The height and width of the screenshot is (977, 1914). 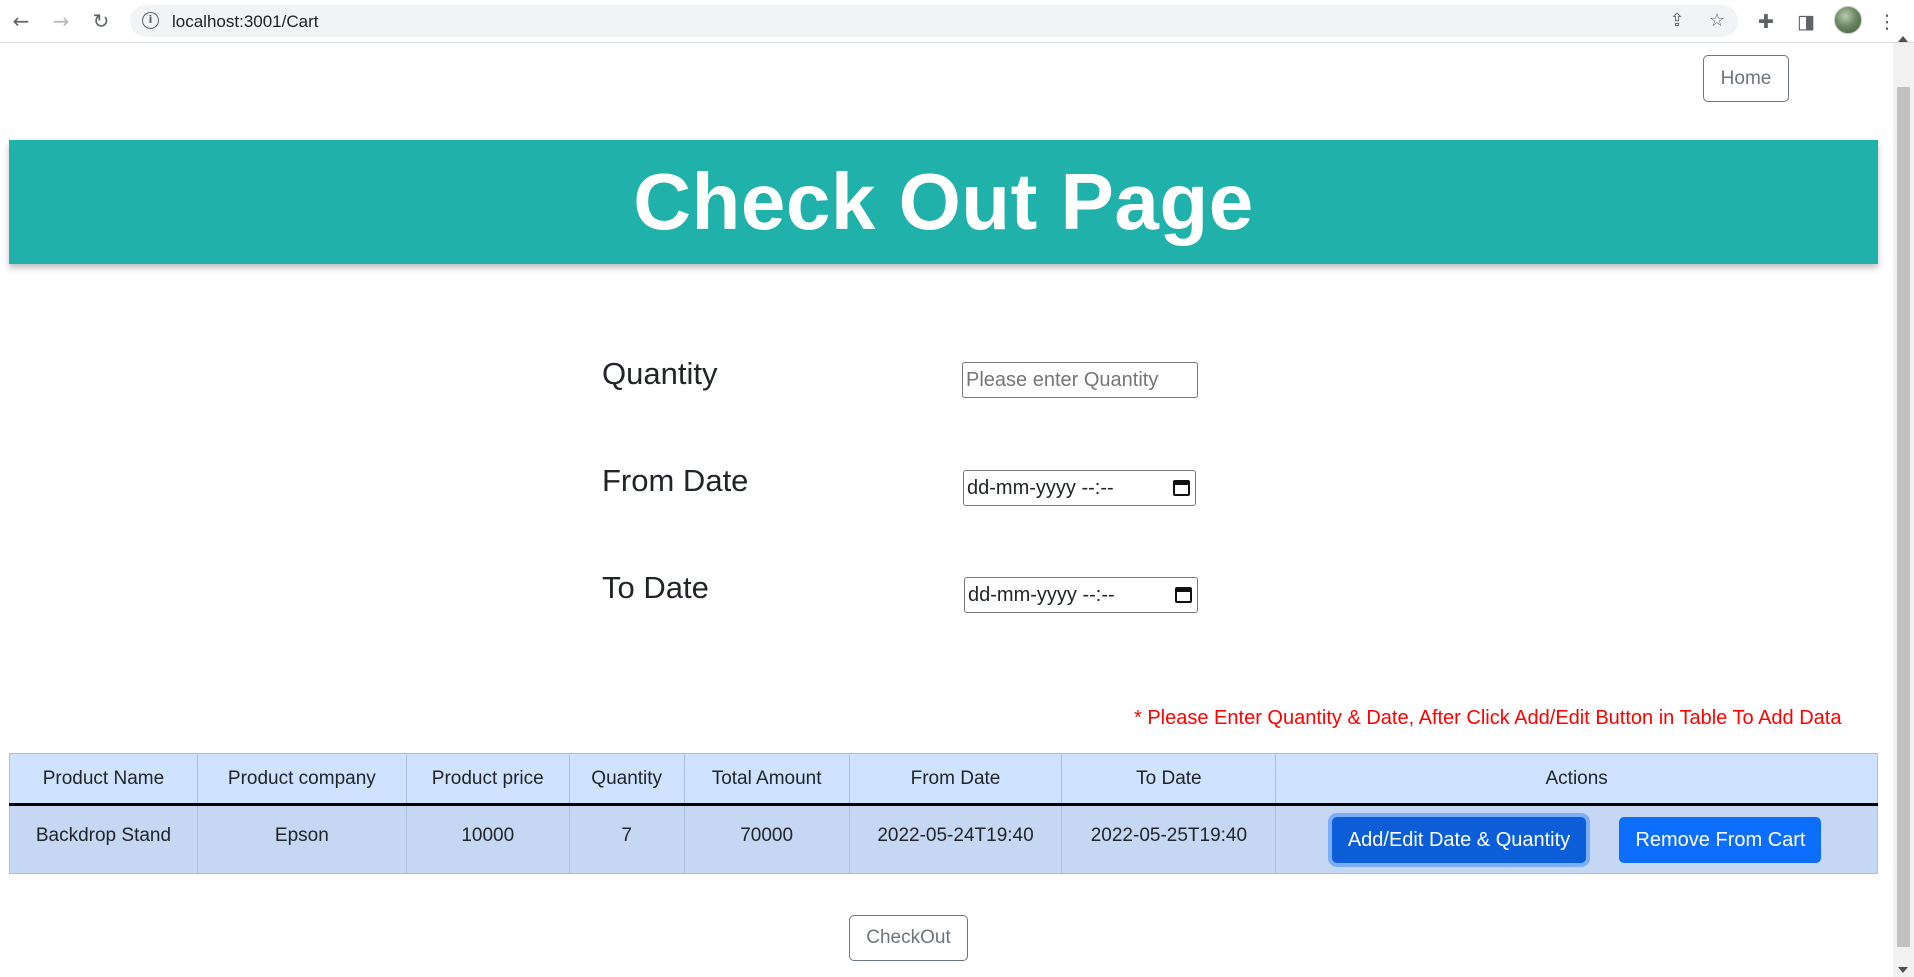 I want to click on remove-from-cart-button: Remove From Cart, so click(x=1720, y=839).